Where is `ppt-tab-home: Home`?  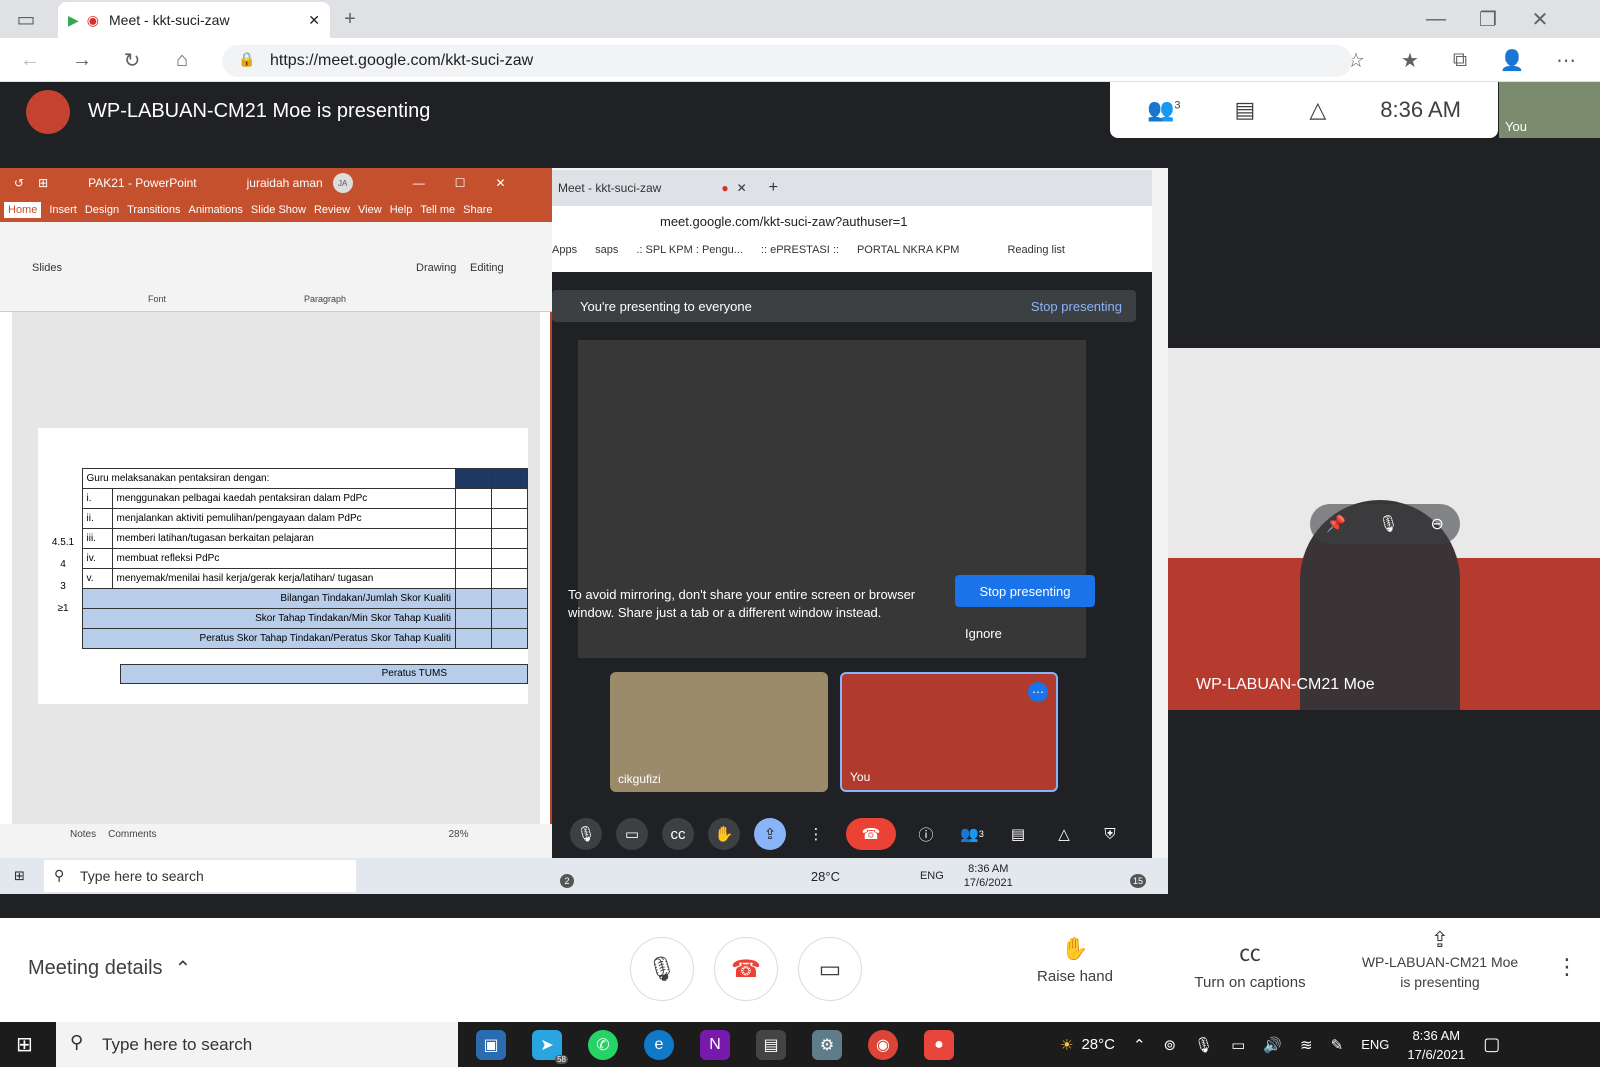 ppt-tab-home: Home is located at coordinates (23, 210).